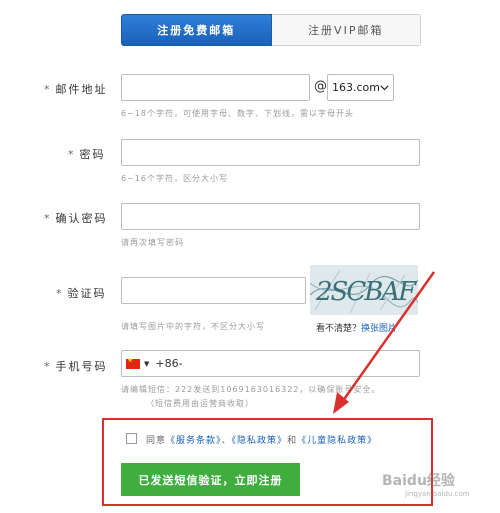 The image size is (500, 513). What do you see at coordinates (437, 494) in the screenshot?
I see `watermark-url: jingyan.baidu.com` at bounding box center [437, 494].